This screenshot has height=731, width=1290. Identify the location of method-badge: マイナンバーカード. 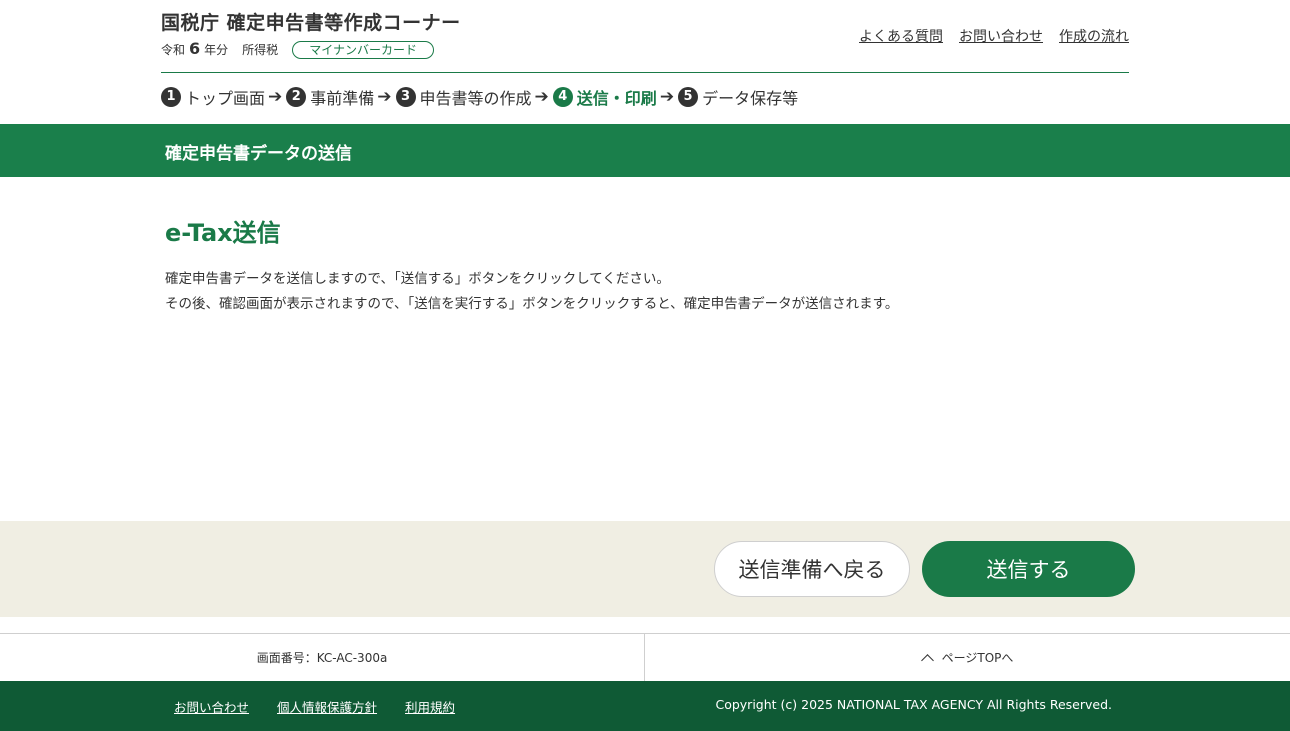
(363, 49).